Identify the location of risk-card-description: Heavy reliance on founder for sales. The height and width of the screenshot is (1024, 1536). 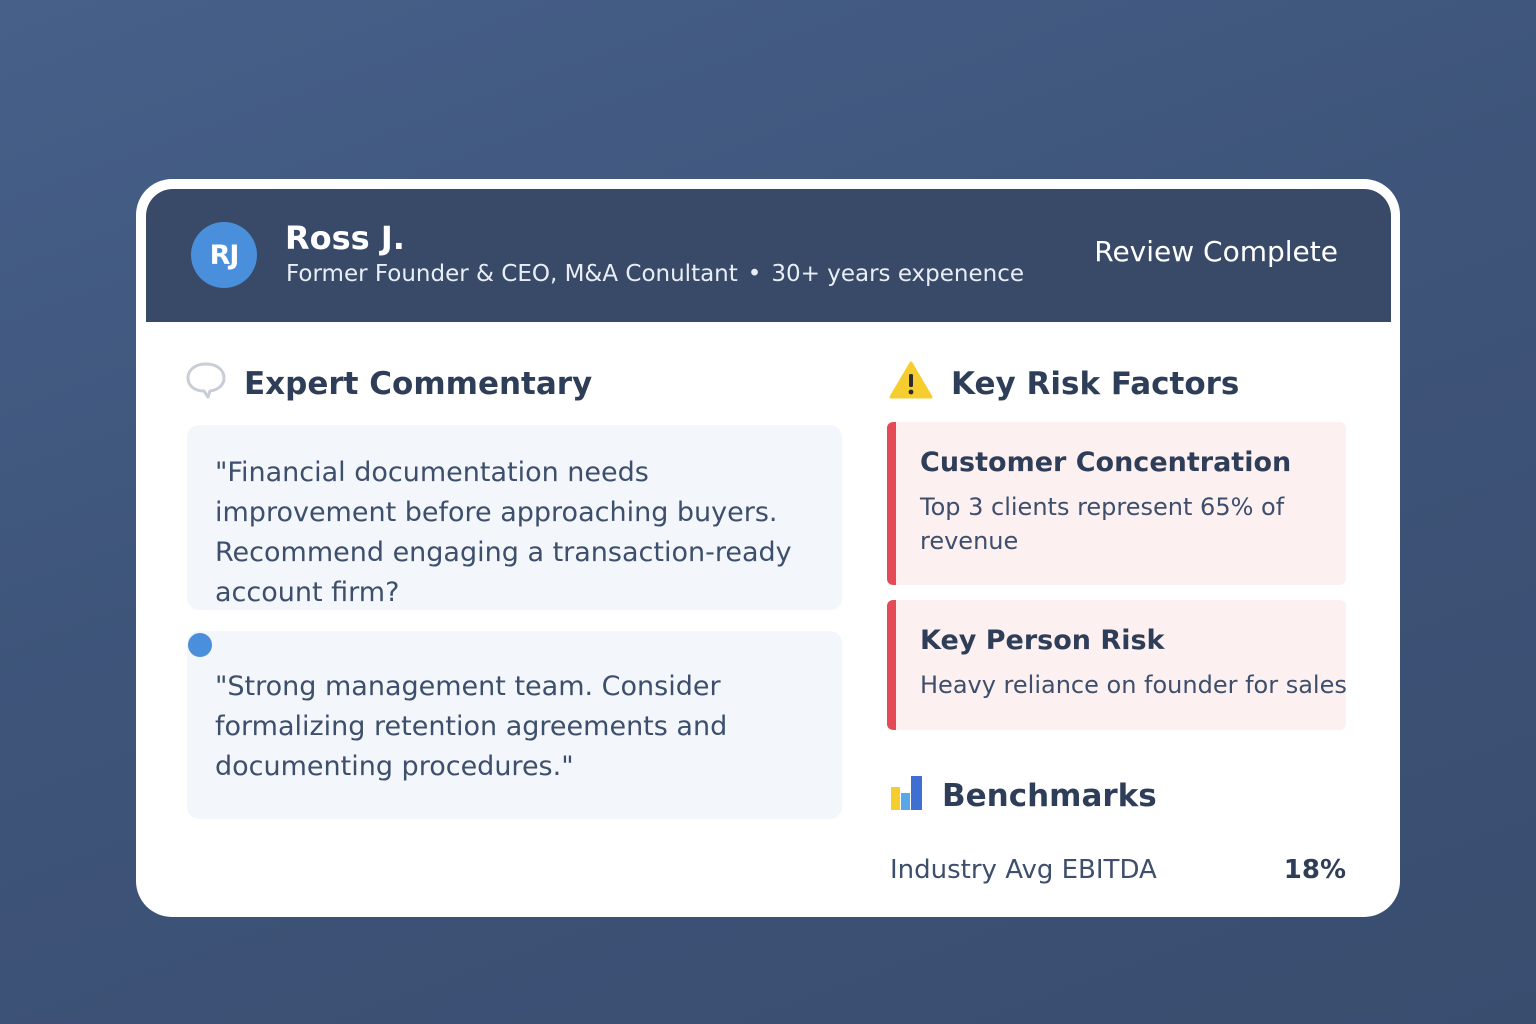
(1133, 685).